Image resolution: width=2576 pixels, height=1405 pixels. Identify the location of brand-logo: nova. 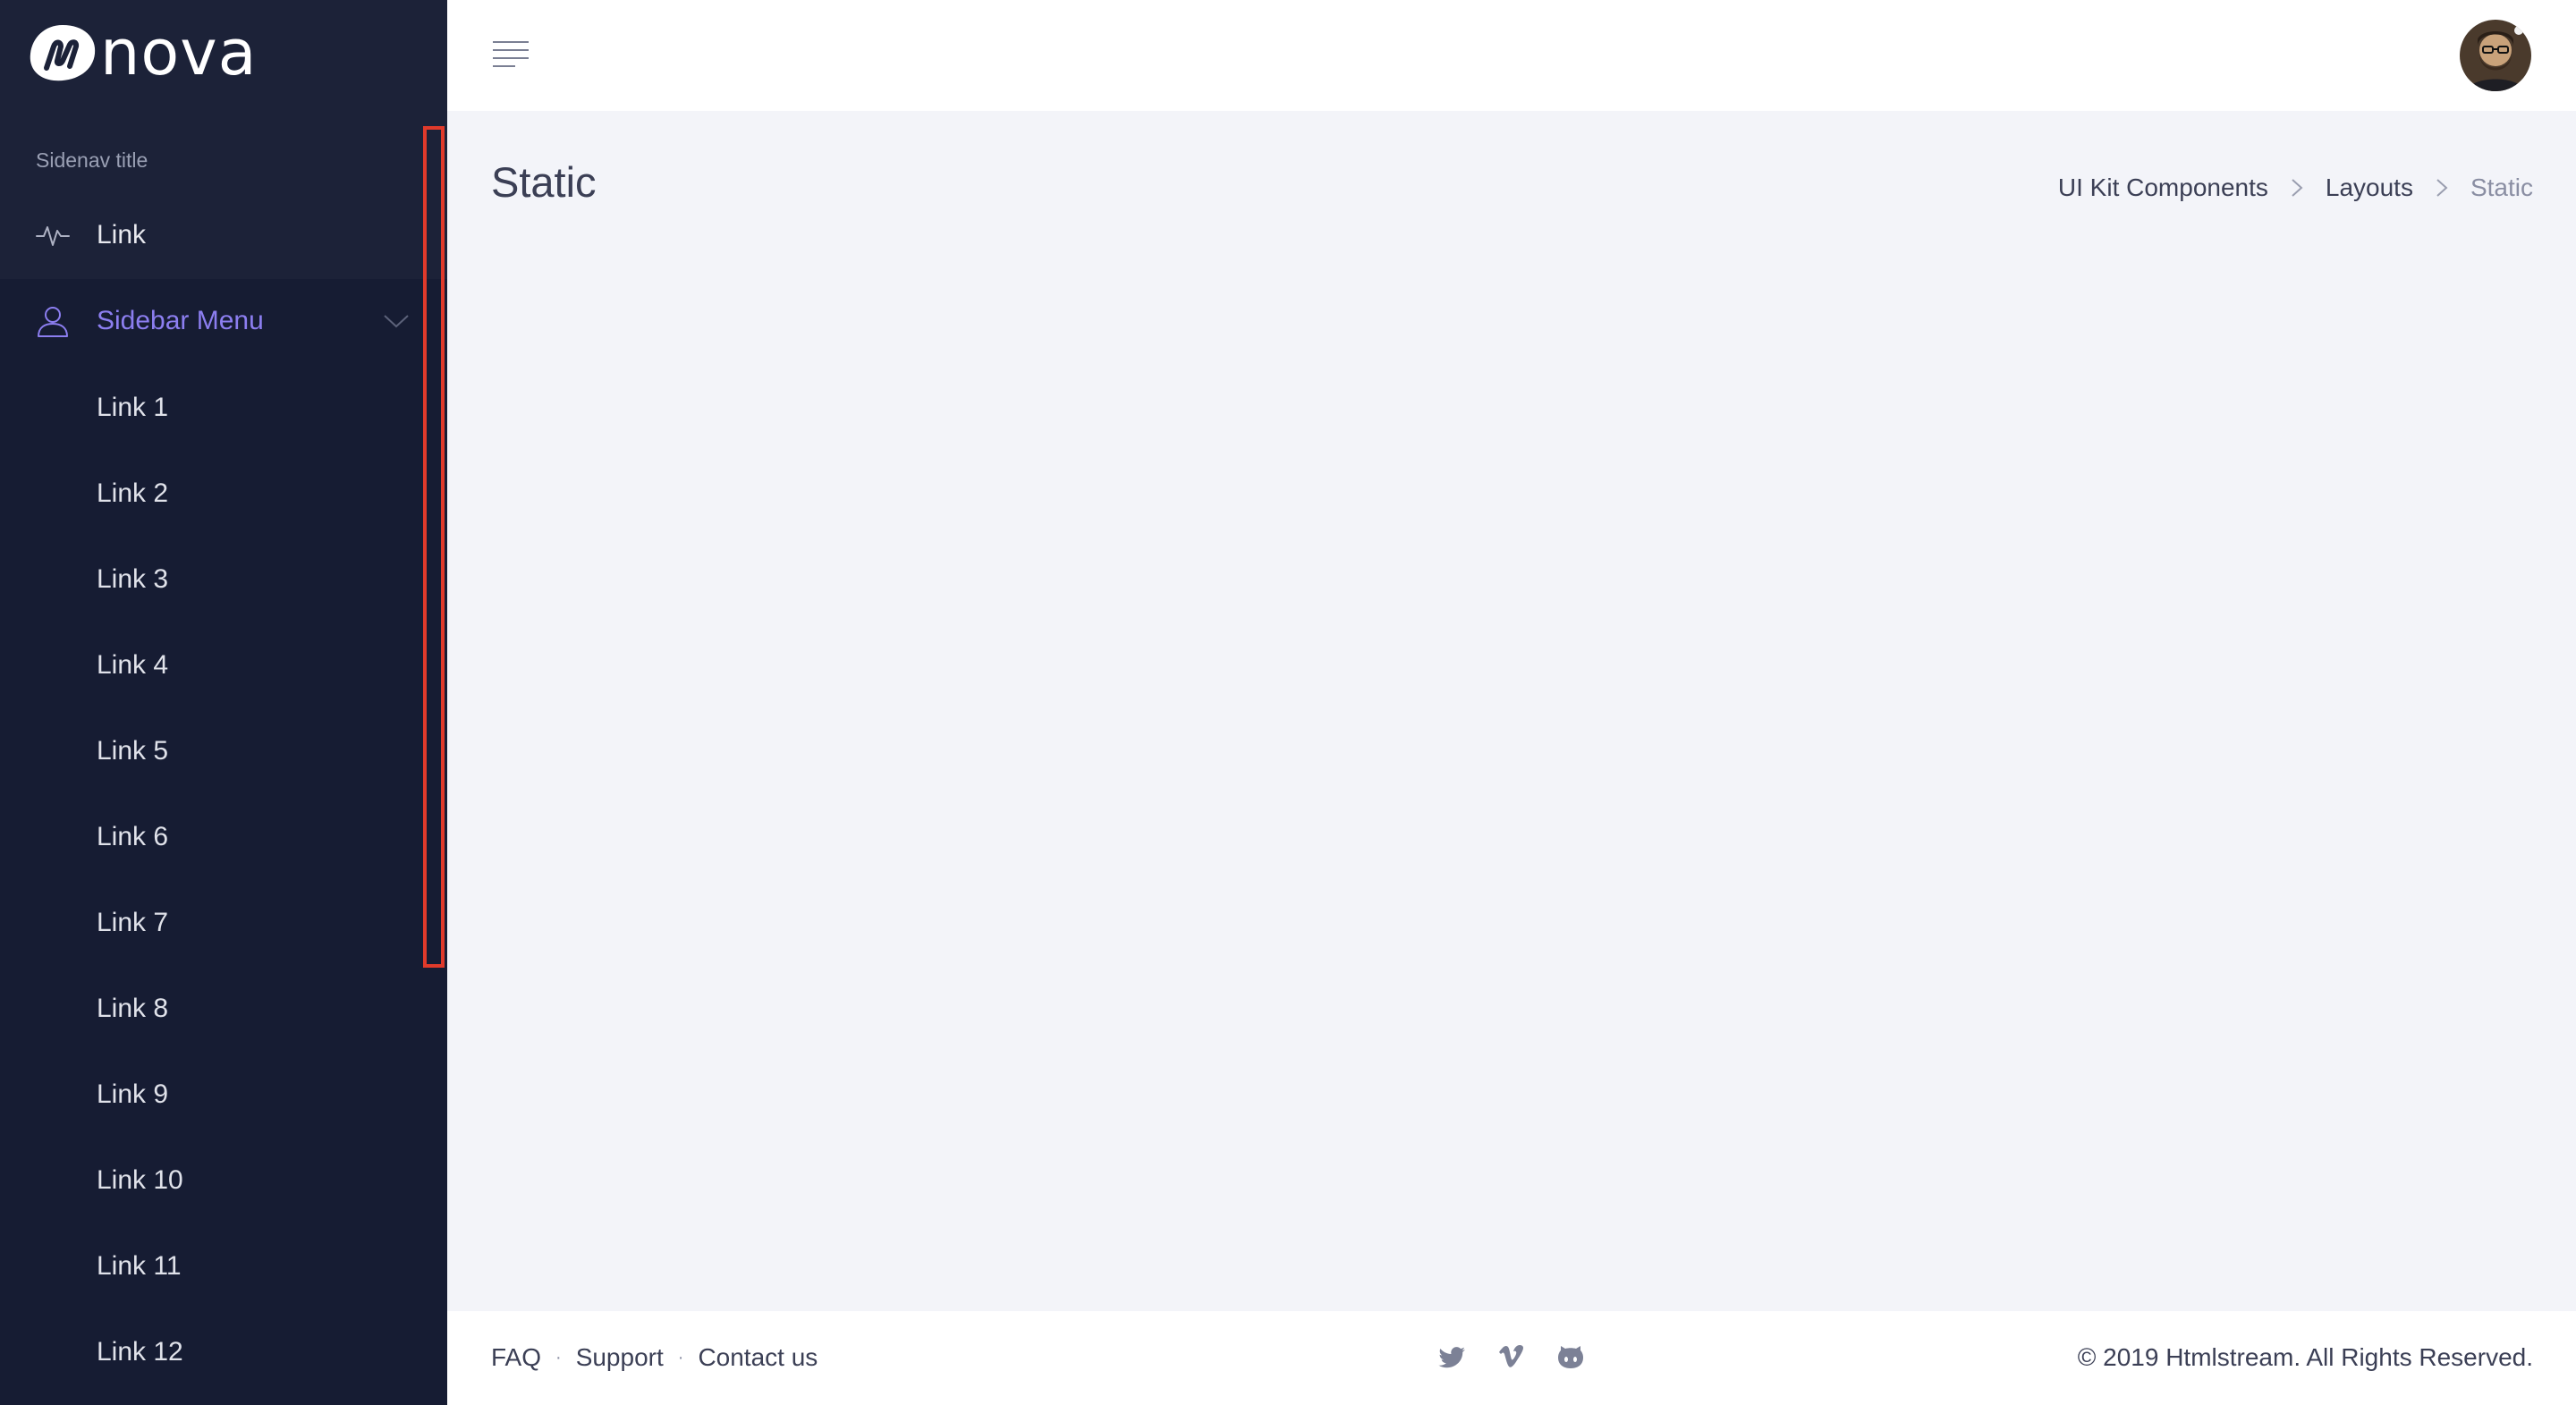
(142, 53).